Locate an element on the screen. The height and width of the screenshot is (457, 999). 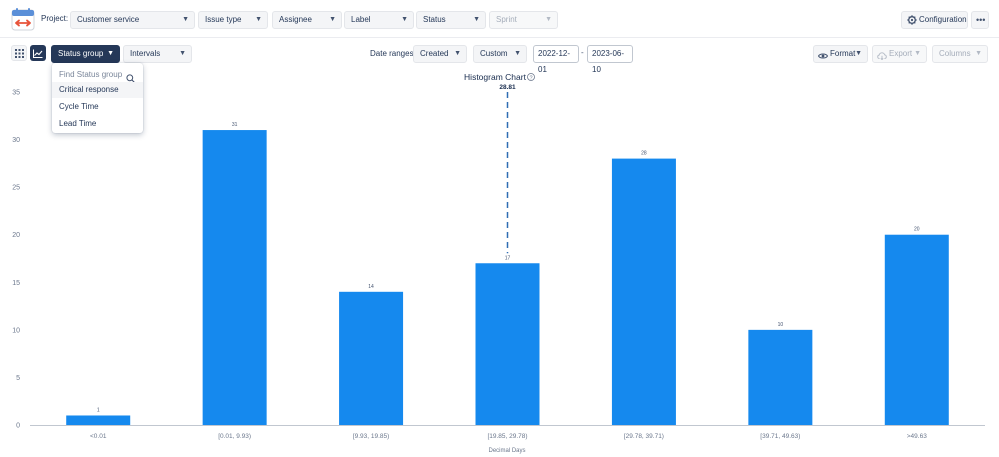
x-tick-label: [19.85, 29.78) is located at coordinates (507, 436).